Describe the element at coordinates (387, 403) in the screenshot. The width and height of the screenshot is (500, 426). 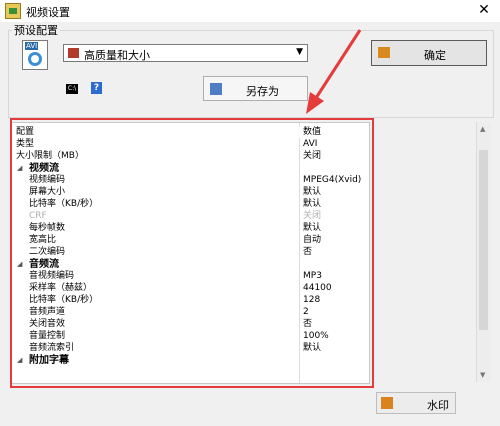
I see `watermark-icon` at that location.